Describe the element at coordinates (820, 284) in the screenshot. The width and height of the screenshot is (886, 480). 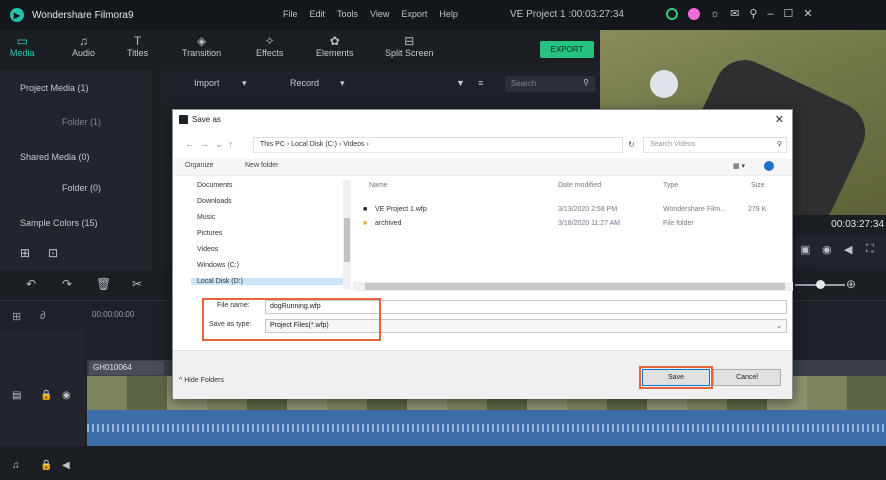
I see `zoom-slider-handle` at that location.